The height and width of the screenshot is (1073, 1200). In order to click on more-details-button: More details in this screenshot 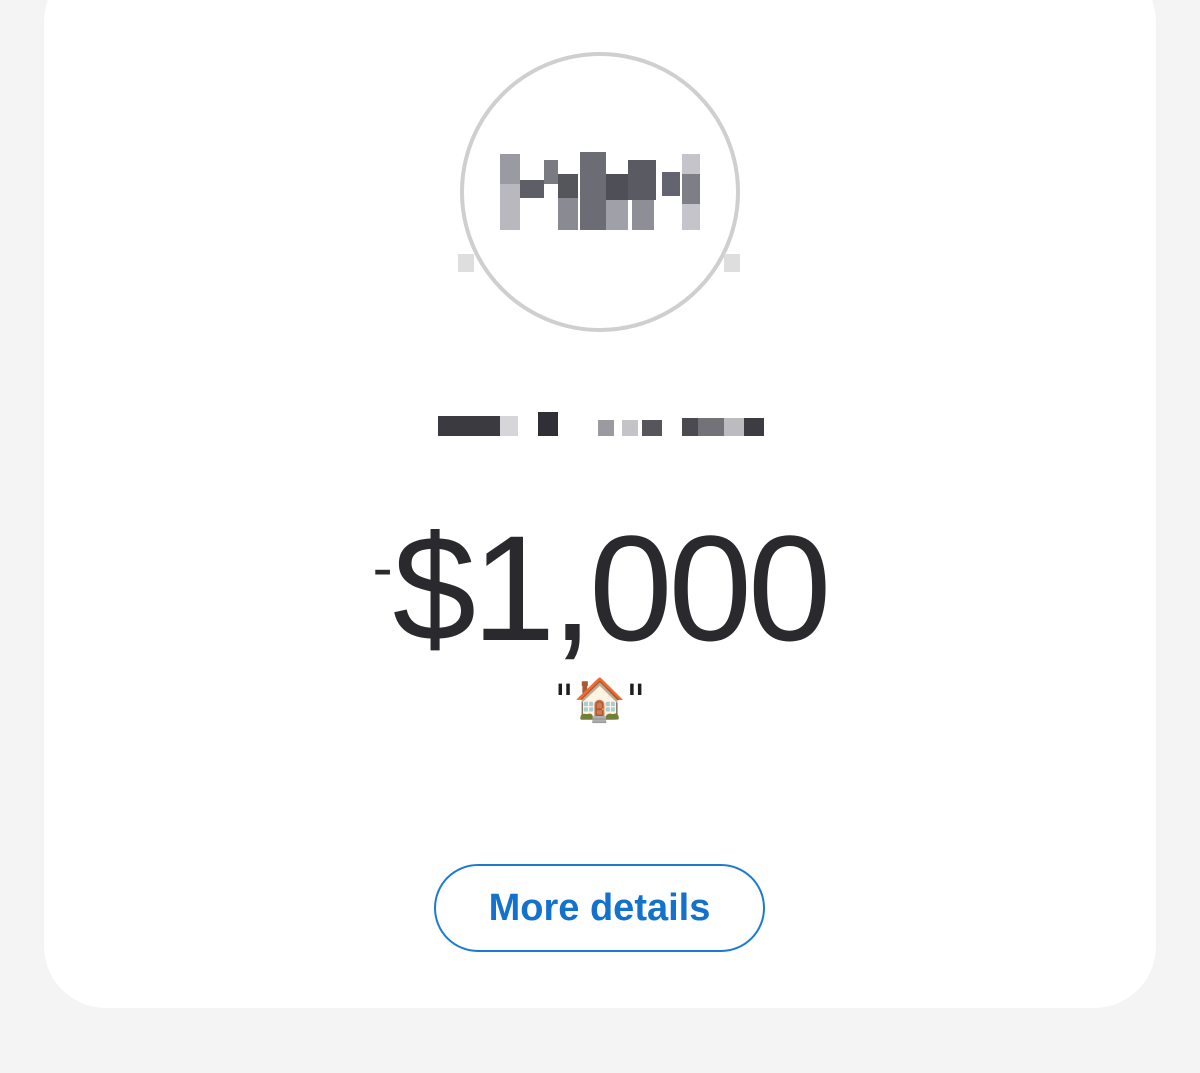, I will do `click(599, 908)`.